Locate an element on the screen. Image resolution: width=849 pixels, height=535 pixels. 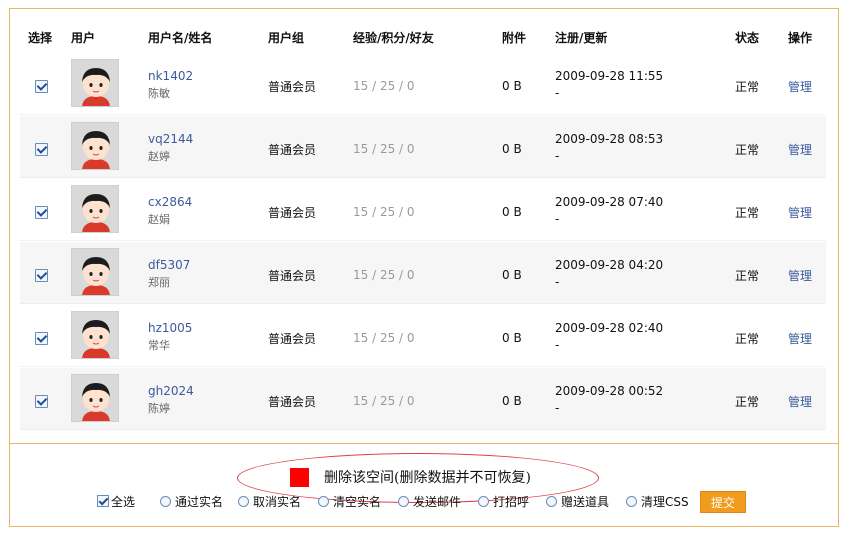
username-link: hz1005 is located at coordinates (170, 328).